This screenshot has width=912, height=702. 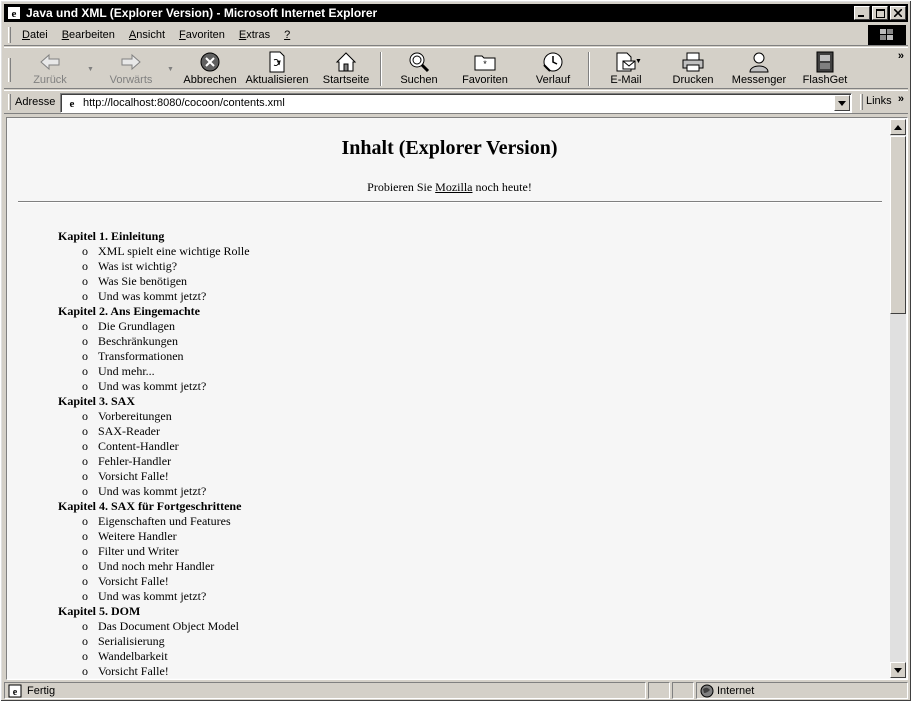 I want to click on scroll-down-button, so click(x=898, y=670).